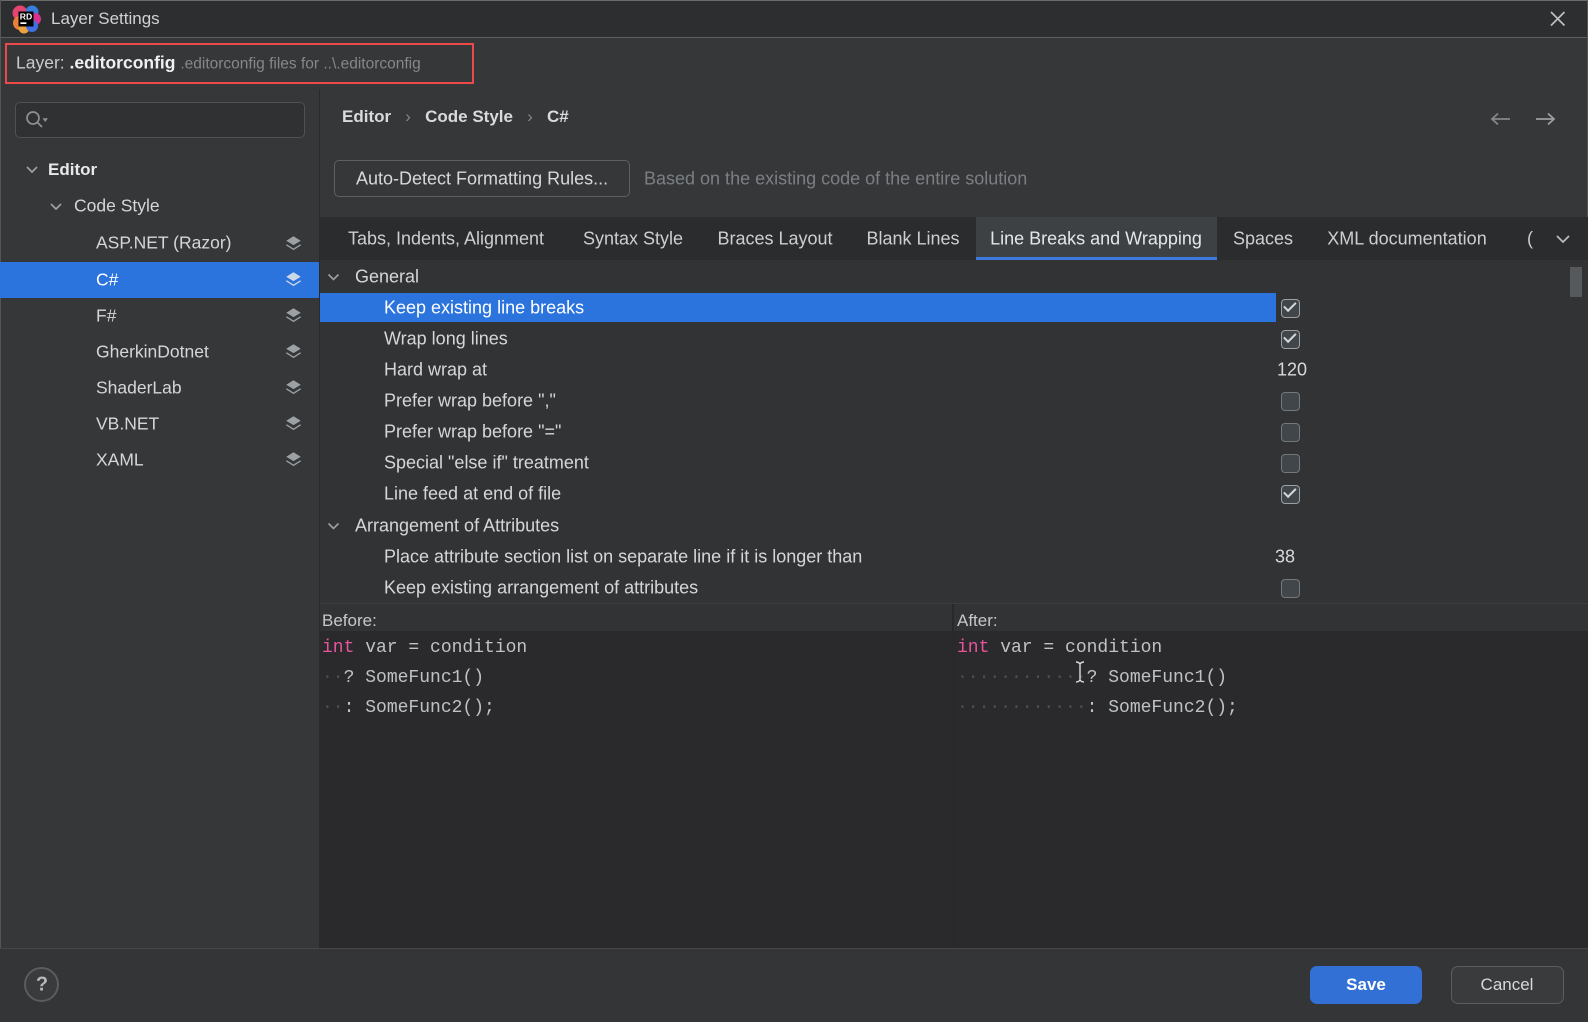 This screenshot has height=1022, width=1588. What do you see at coordinates (26, 17) in the screenshot?
I see `svg-text: RD` at bounding box center [26, 17].